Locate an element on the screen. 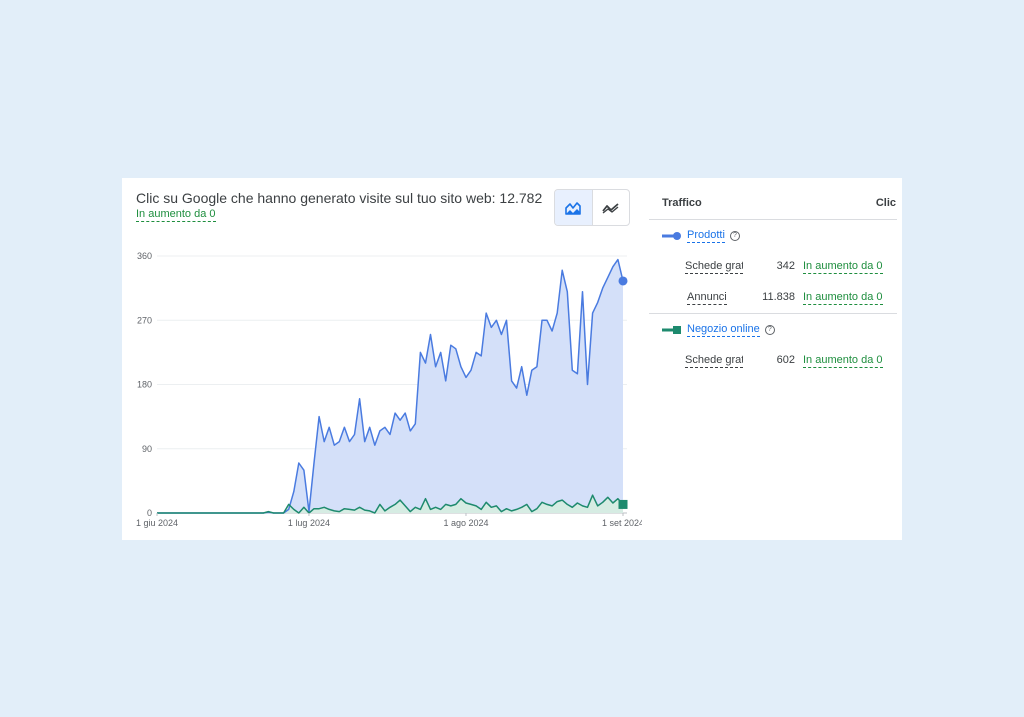 This screenshot has width=1024, height=717. x-tick-label: 1 giu 2024 is located at coordinates (157, 523).